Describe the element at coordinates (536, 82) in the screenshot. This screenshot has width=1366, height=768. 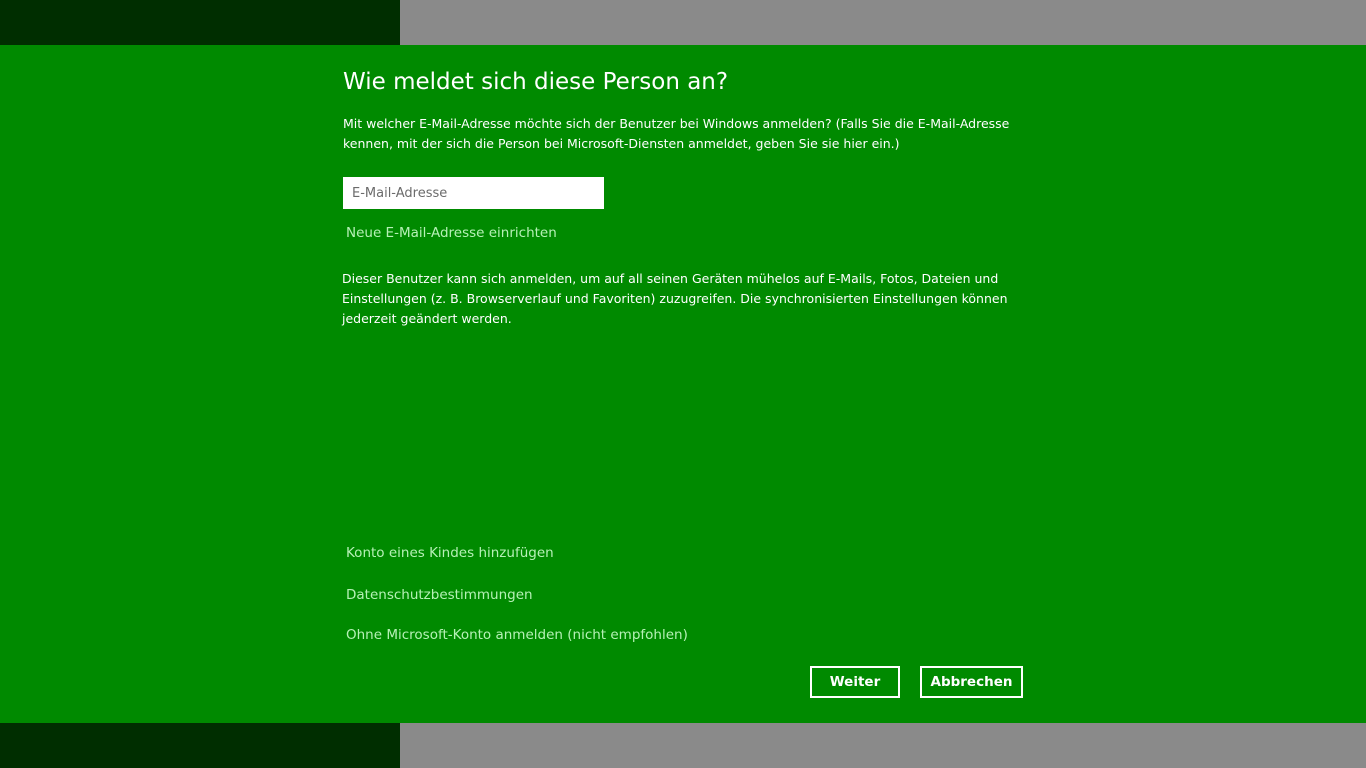
I see `dialog-title: Wie meldet sich diese Person an?` at that location.